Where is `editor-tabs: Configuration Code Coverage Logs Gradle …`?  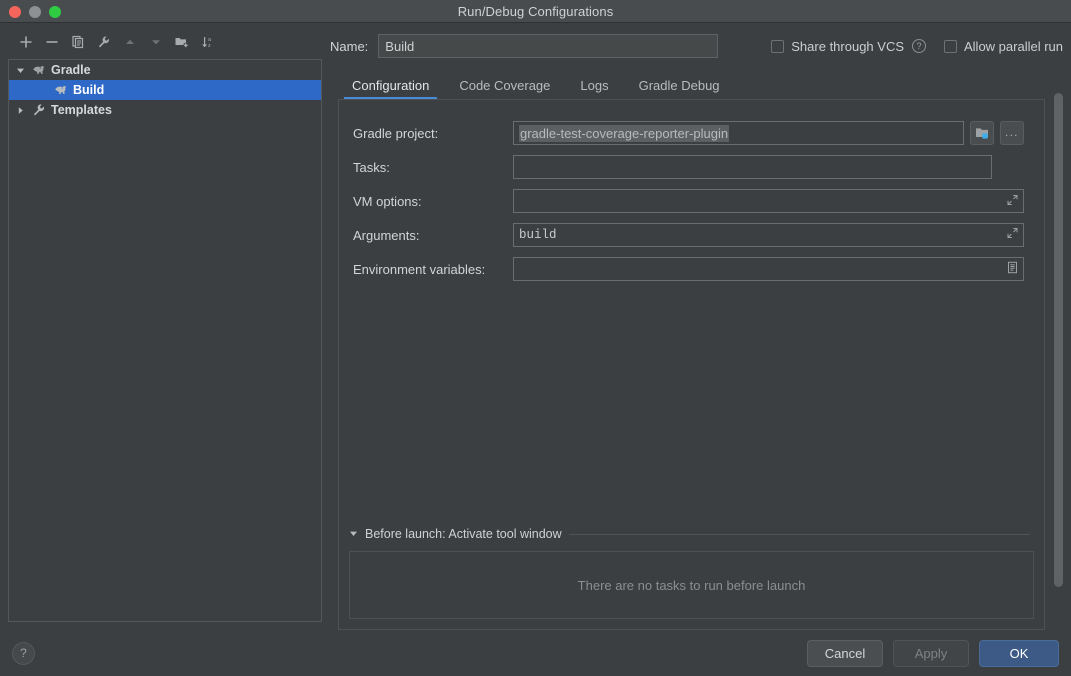 editor-tabs: Configuration Code Coverage Logs Gradle … is located at coordinates (700, 84).